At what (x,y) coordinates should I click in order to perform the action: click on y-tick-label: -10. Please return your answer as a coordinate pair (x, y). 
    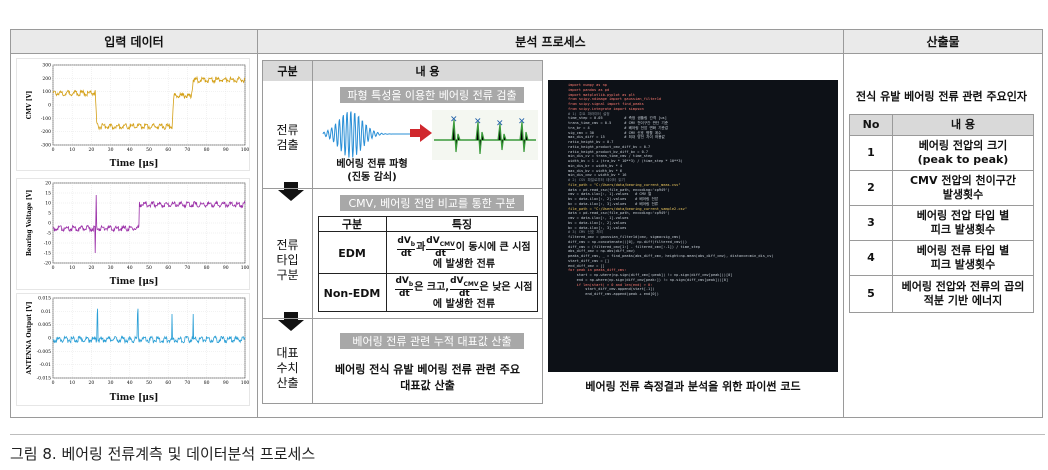
    Looking at the image, I should click on (47, 244).